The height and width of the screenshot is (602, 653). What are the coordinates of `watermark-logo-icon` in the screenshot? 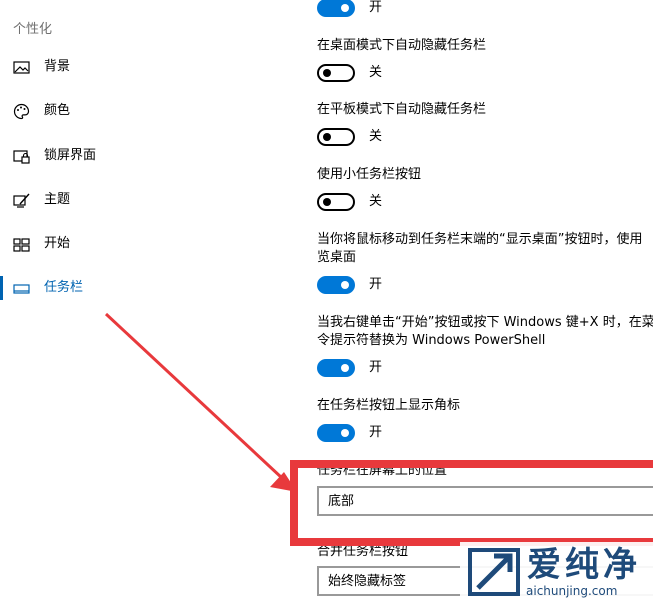 It's located at (494, 572).